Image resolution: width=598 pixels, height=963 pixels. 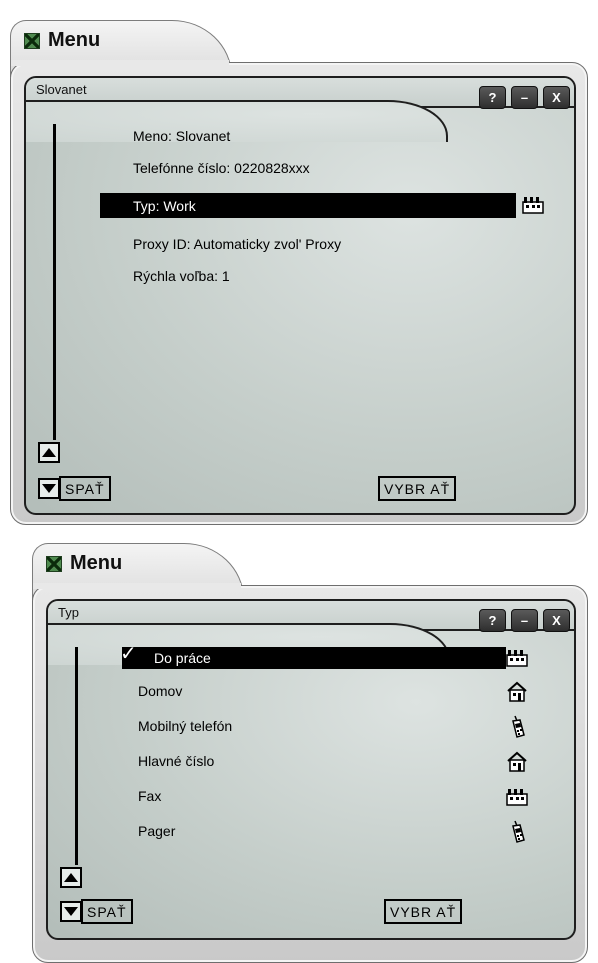 What do you see at coordinates (68, 612) in the screenshot?
I see `screen-title: Typ` at bounding box center [68, 612].